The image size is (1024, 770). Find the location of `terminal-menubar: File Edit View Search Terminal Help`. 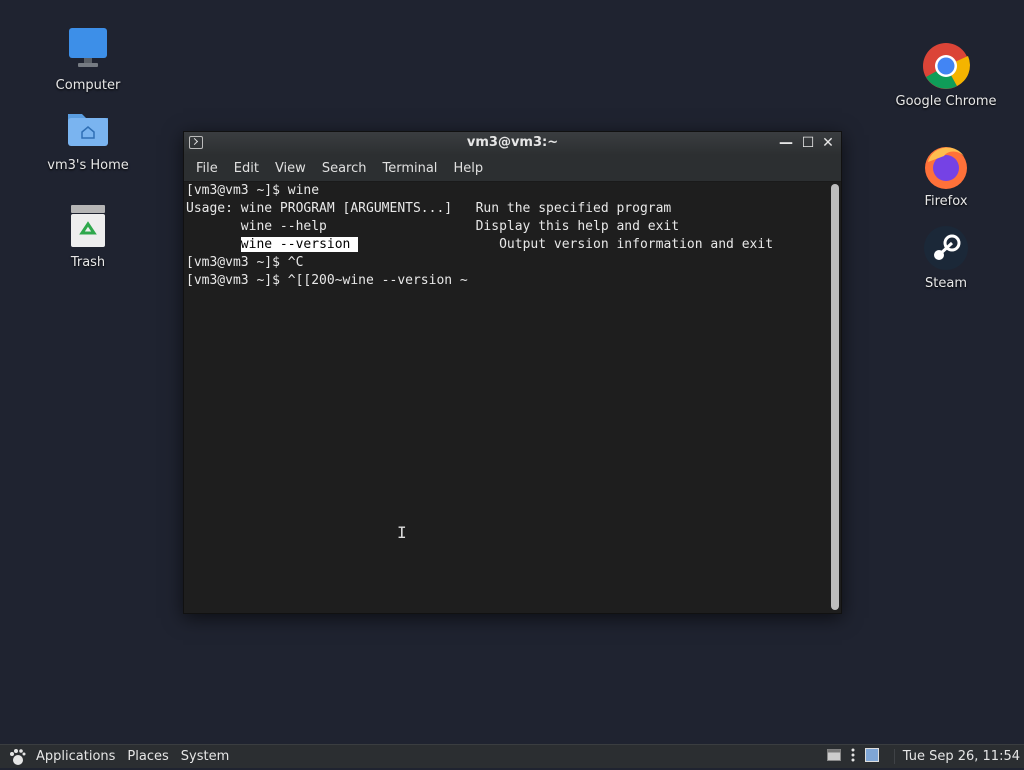

terminal-menubar: File Edit View Search Terminal Help is located at coordinates (512, 168).